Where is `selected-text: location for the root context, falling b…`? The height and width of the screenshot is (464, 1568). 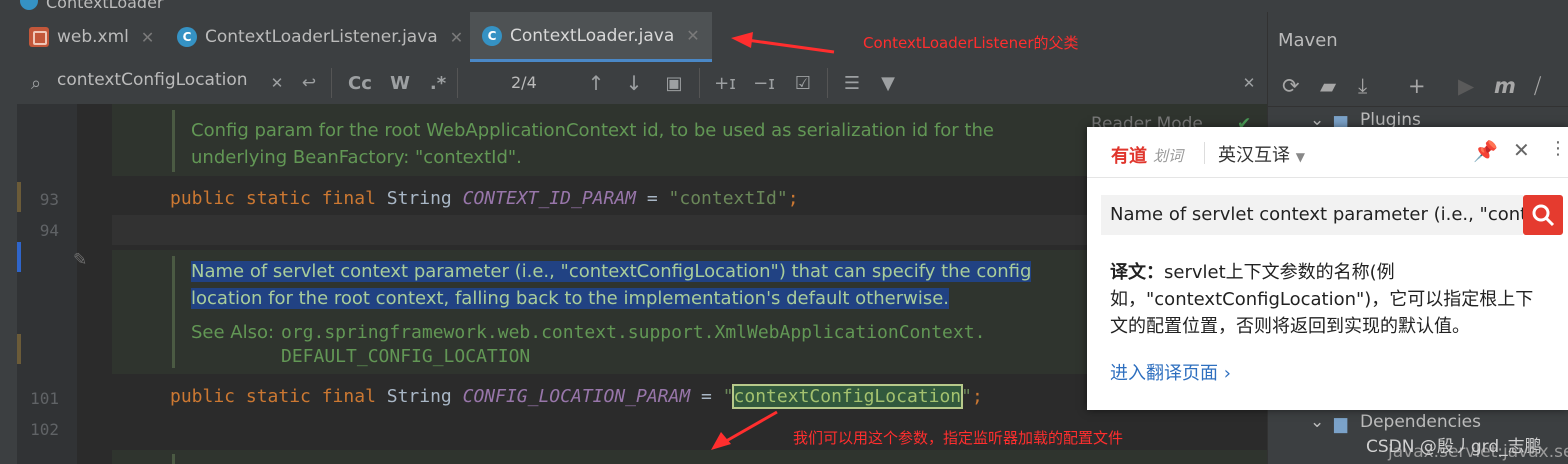 selected-text: location for the root context, falling b… is located at coordinates (570, 298).